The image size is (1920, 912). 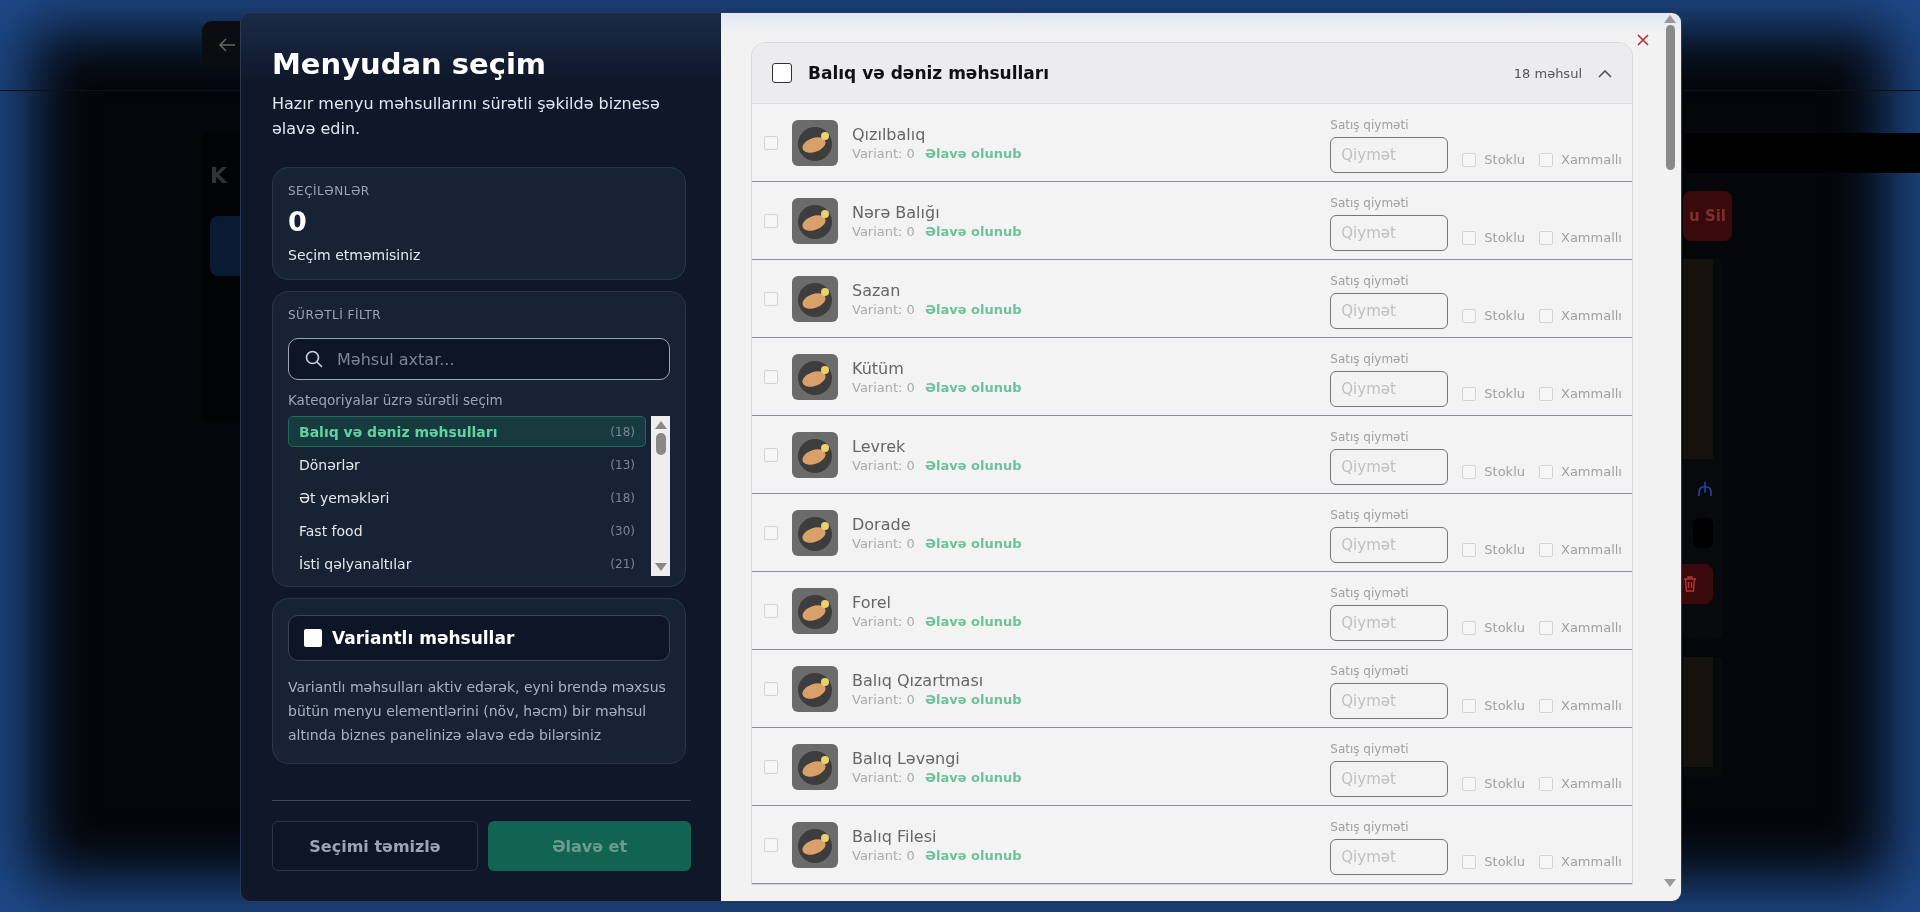 What do you see at coordinates (906, 758) in the screenshot?
I see `product-name: Balıq Ləvəngi` at bounding box center [906, 758].